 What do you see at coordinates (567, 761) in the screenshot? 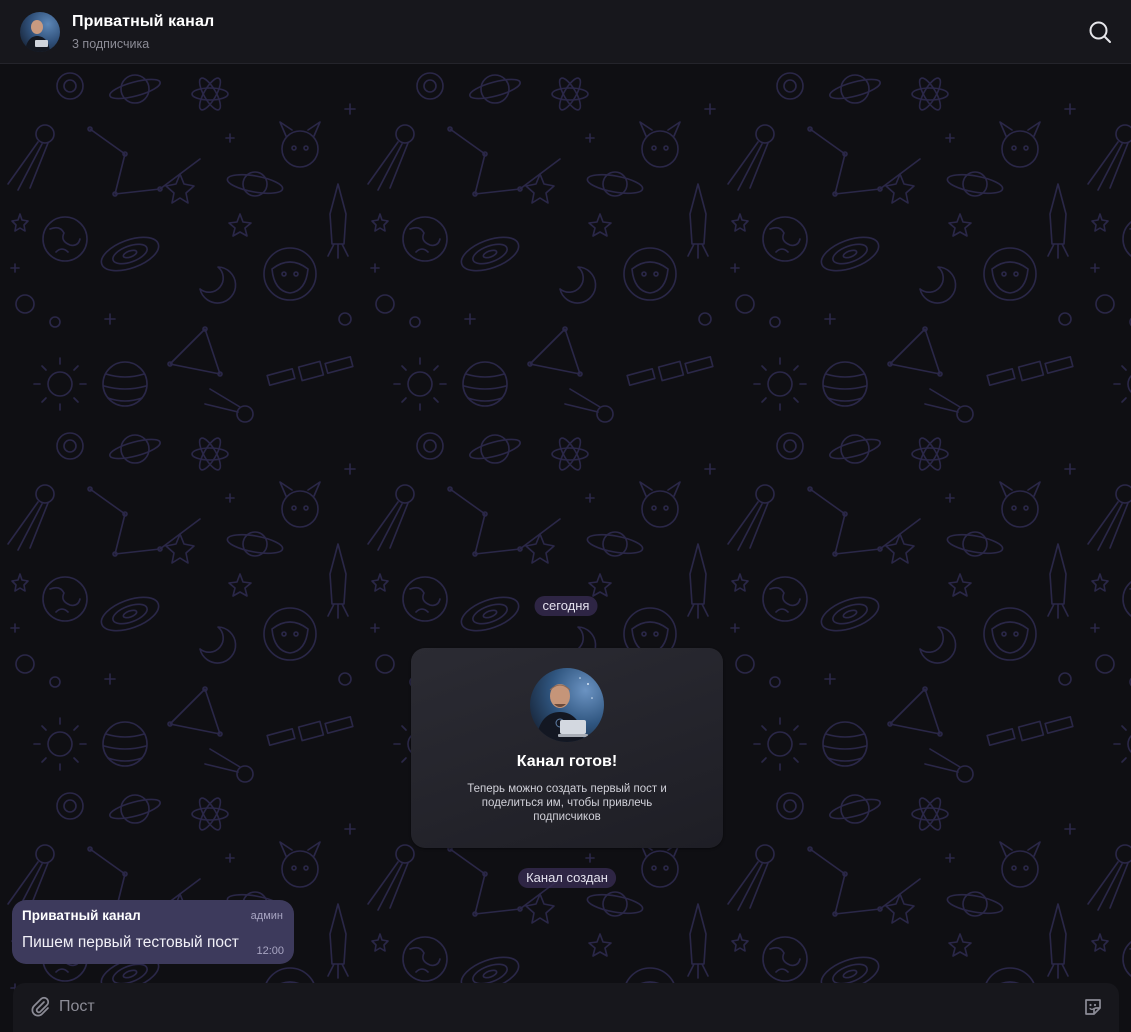
I see `card-title: Канал готов!` at bounding box center [567, 761].